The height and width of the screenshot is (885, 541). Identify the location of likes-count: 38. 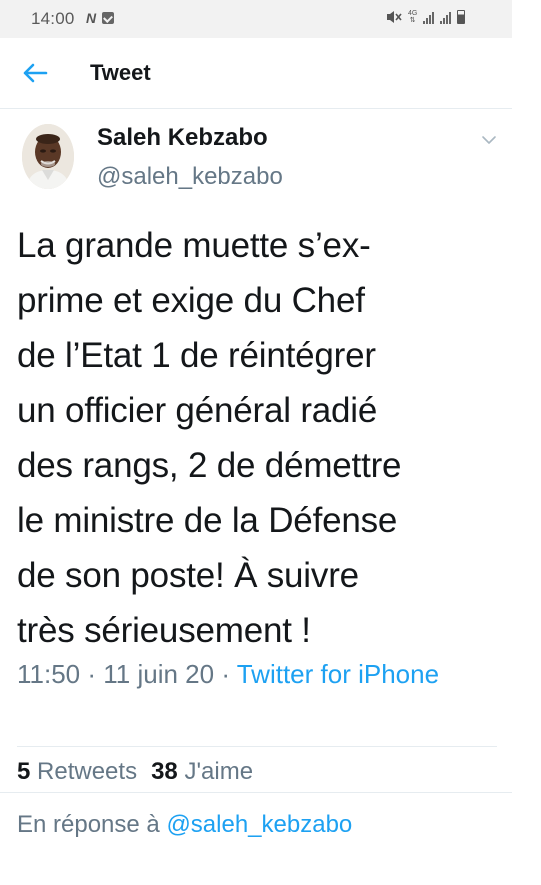
(164, 771).